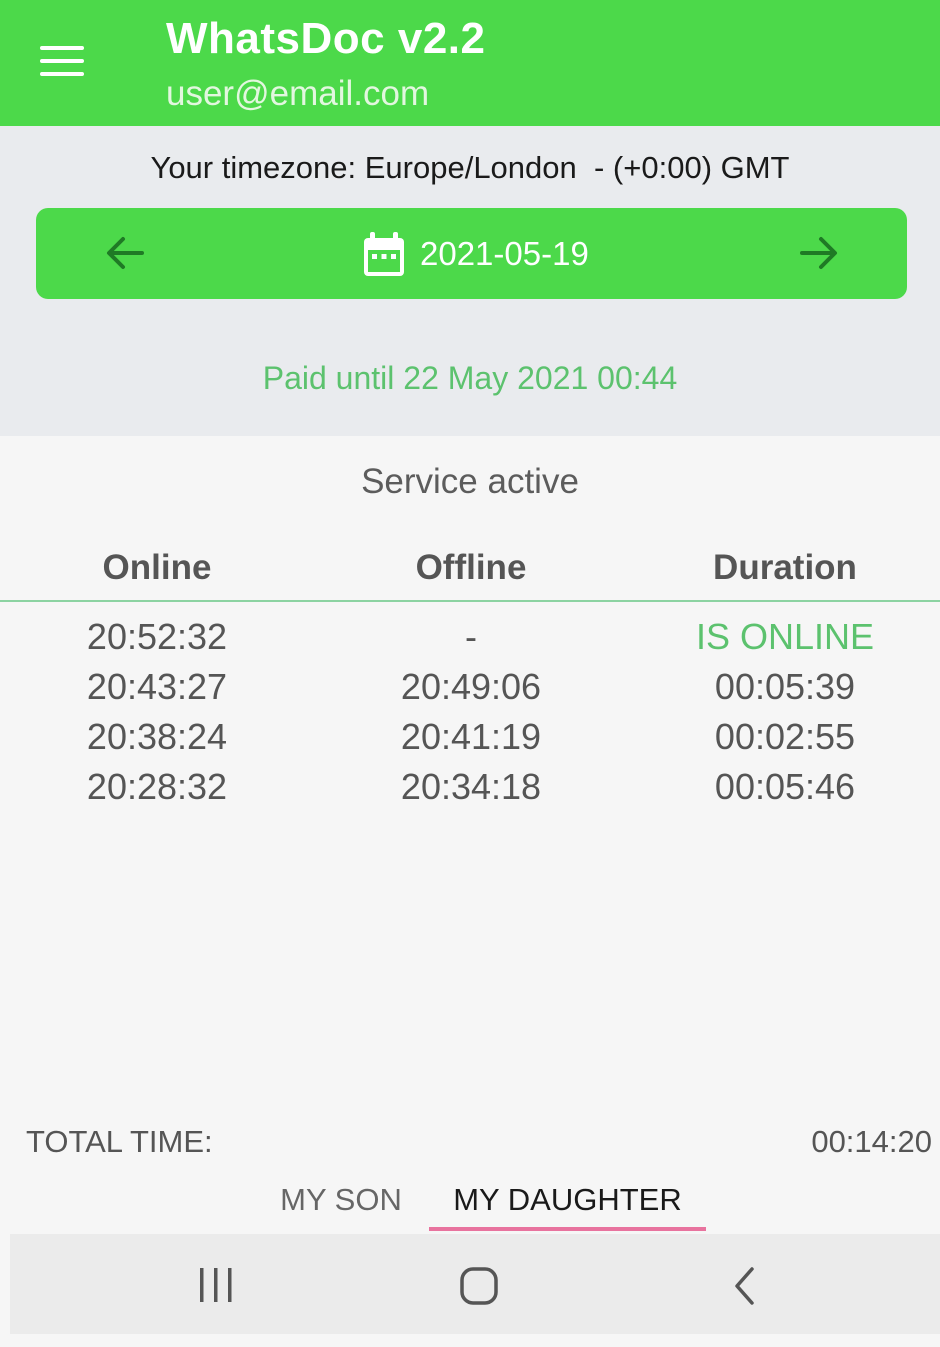 The width and height of the screenshot is (940, 1347). Describe the element at coordinates (871, 1141) in the screenshot. I see `total-time-value: 00:14:20` at that location.